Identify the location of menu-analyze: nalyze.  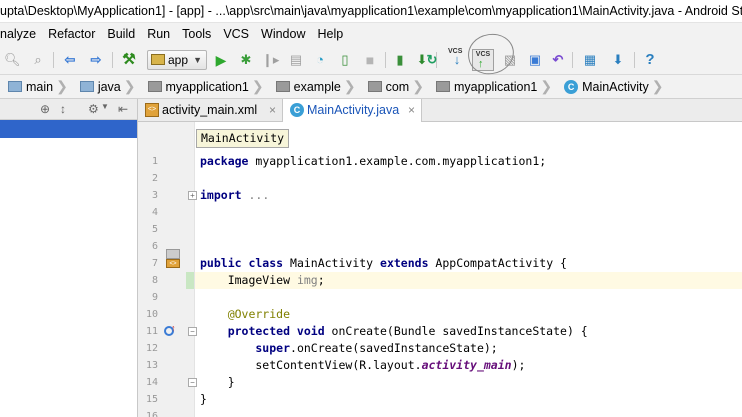
(21, 34).